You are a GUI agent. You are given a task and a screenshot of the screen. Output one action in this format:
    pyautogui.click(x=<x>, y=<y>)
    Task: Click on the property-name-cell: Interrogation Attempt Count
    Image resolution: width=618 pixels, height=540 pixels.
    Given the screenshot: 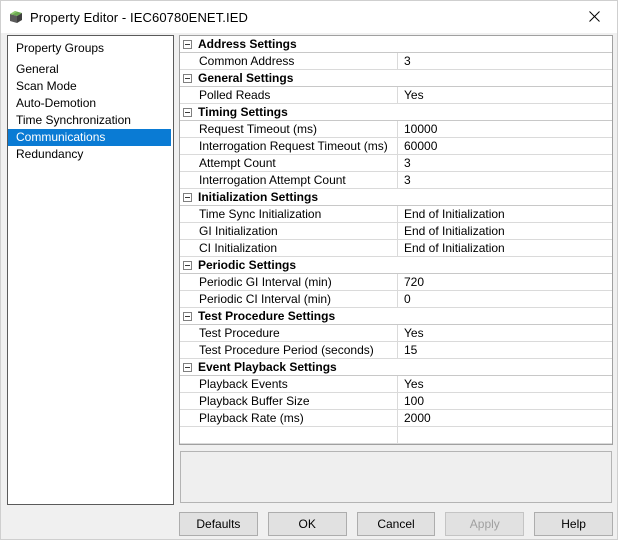 What is the action you would take?
    pyautogui.click(x=289, y=180)
    